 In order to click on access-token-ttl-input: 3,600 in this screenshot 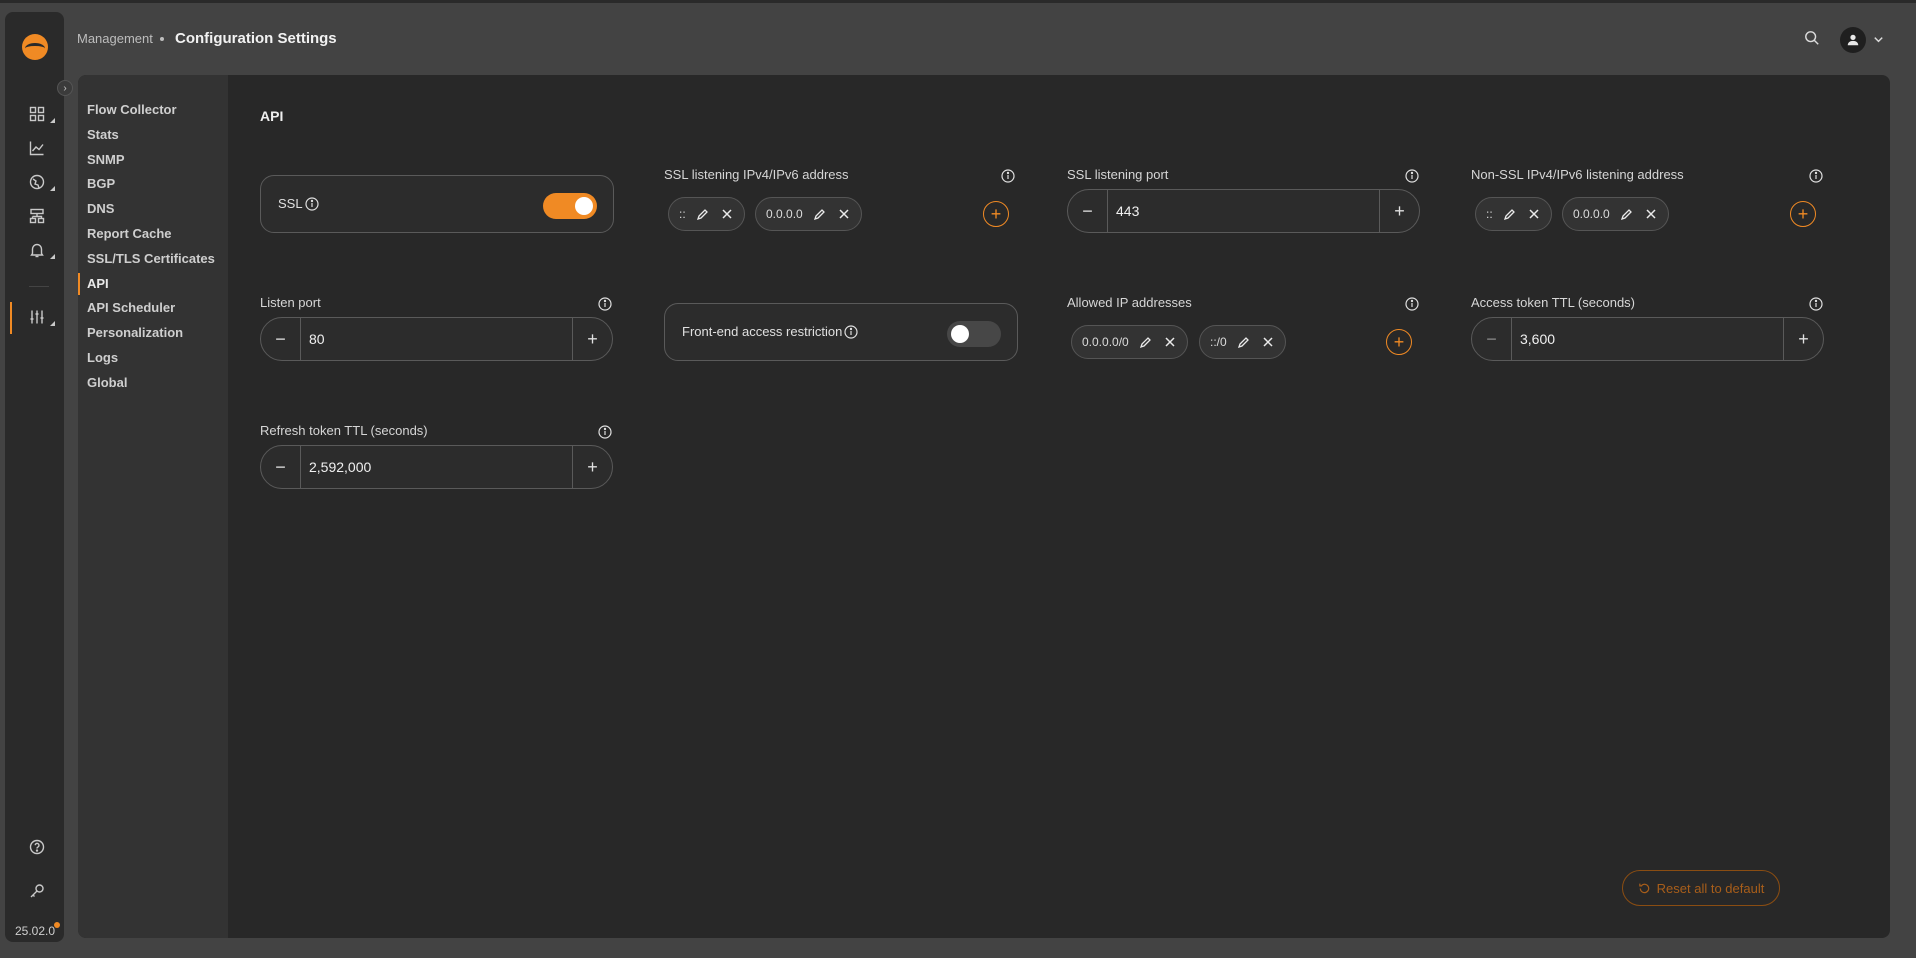, I will do `click(1537, 339)`.